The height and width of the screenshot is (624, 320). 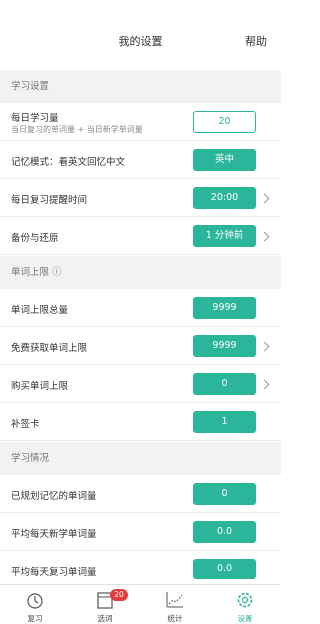 What do you see at coordinates (140, 384) in the screenshot?
I see `row-buy-limit: 购买单词上限 0` at bounding box center [140, 384].